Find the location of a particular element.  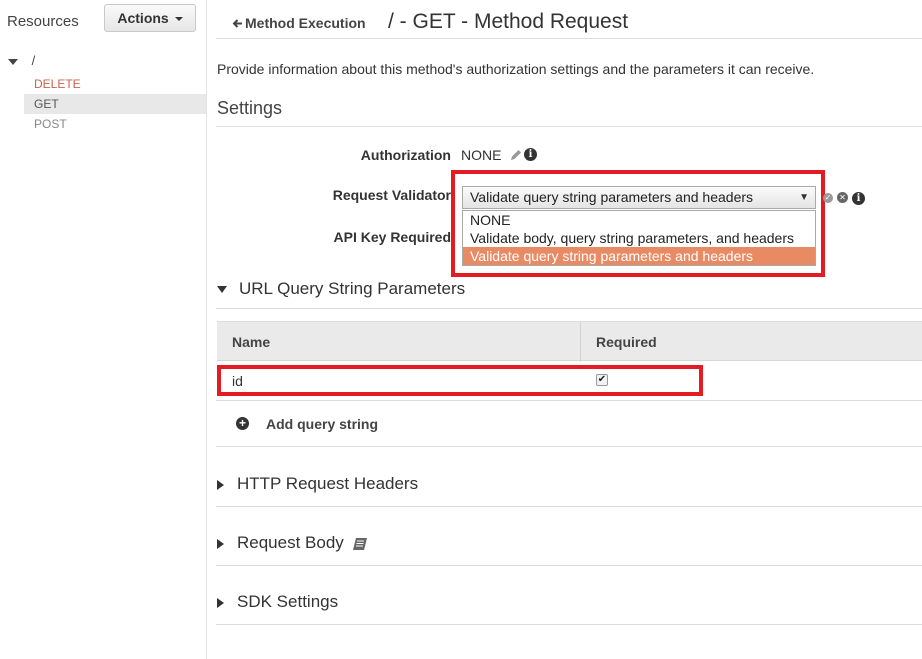

row-divider is located at coordinates (569, 400).